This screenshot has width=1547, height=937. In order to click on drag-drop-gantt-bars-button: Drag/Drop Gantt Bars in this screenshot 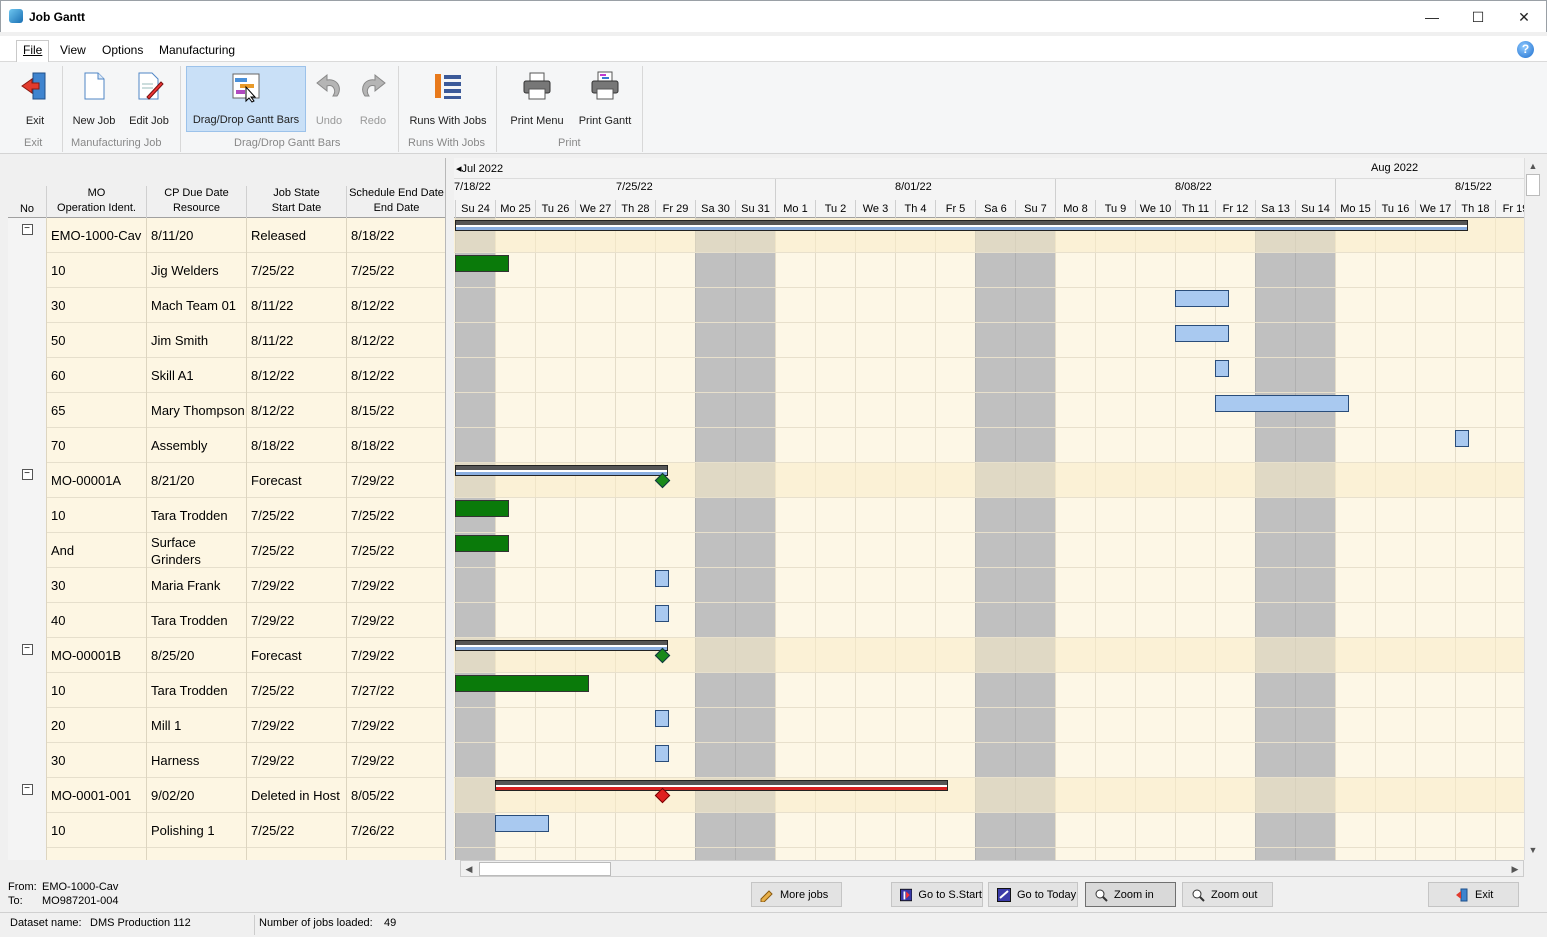, I will do `click(246, 99)`.